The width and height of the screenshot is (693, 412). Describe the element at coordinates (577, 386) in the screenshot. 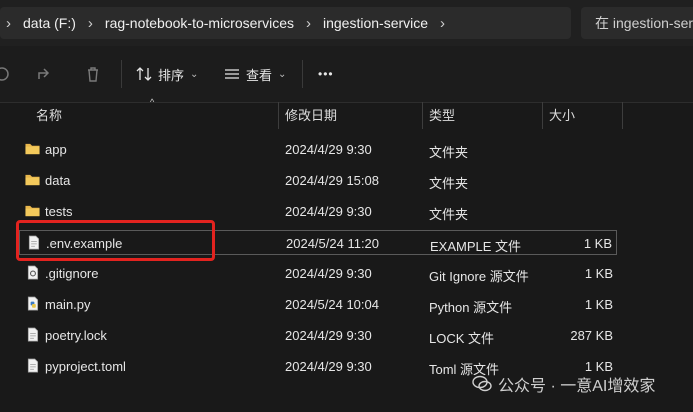

I see `watermark-text: 公众号 · 一意AI增效家` at that location.